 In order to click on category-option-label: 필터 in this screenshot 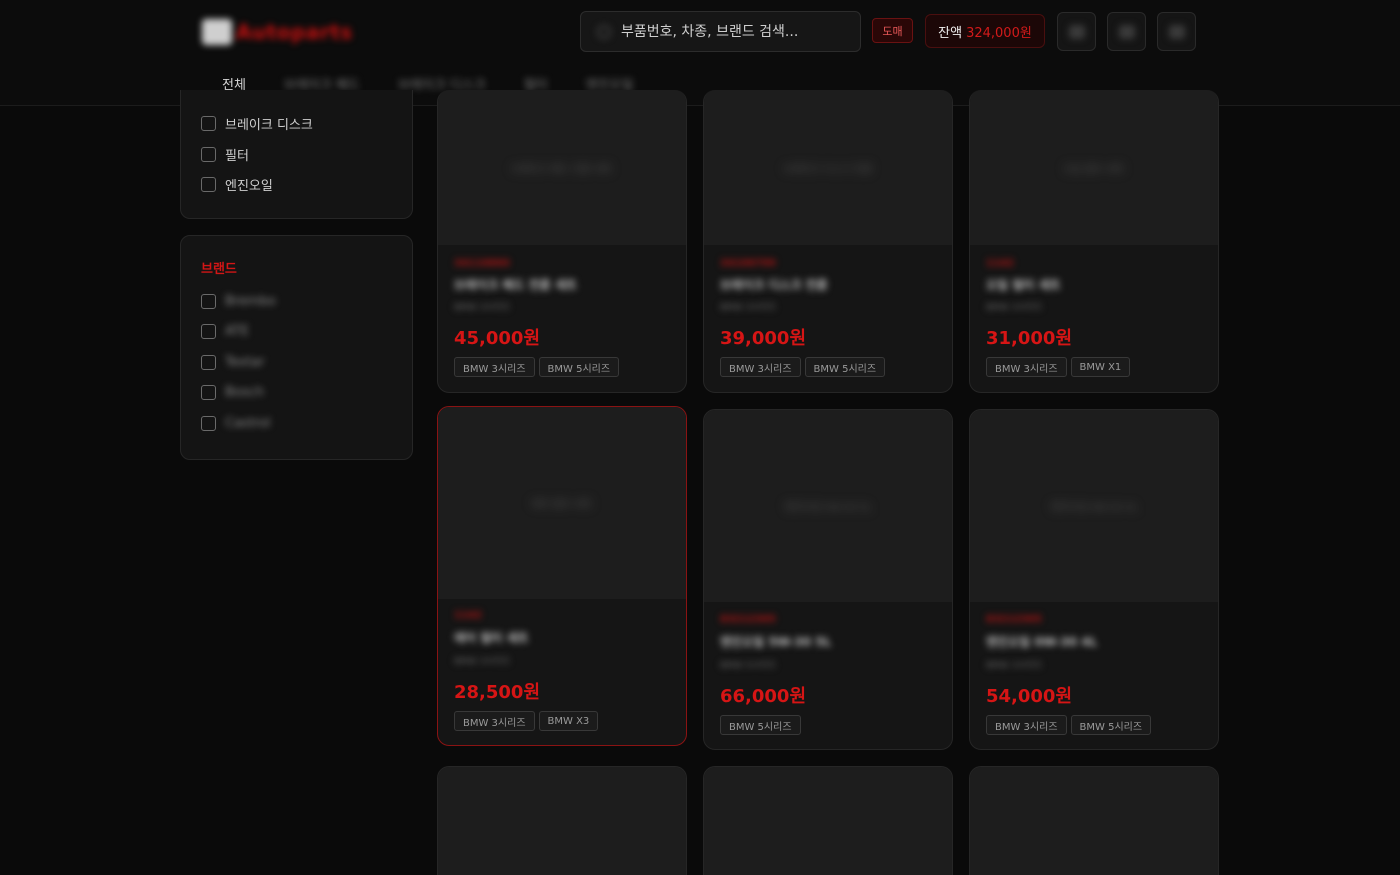, I will do `click(237, 156)`.